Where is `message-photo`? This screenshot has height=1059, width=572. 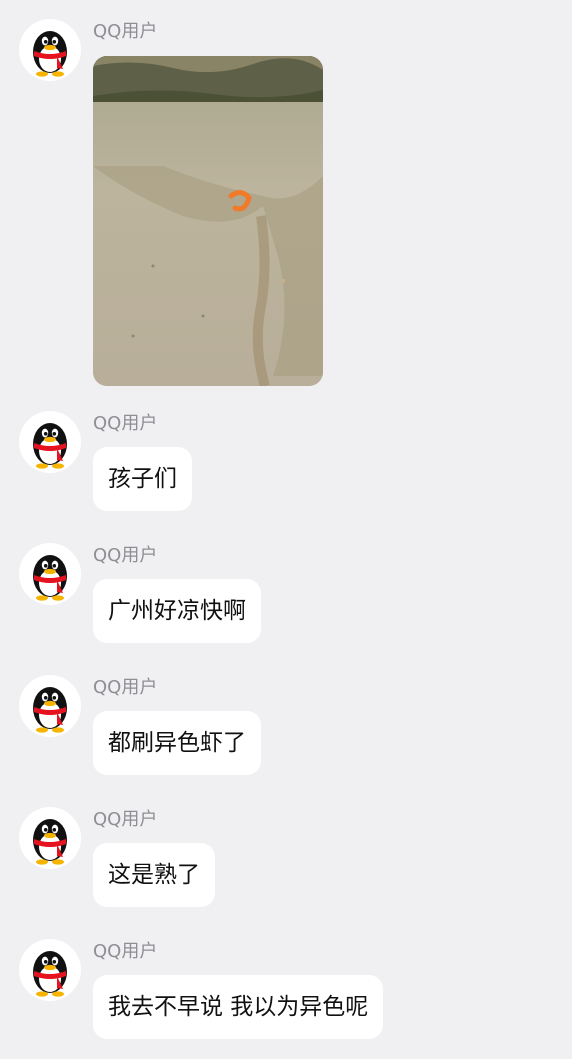 message-photo is located at coordinates (208, 221).